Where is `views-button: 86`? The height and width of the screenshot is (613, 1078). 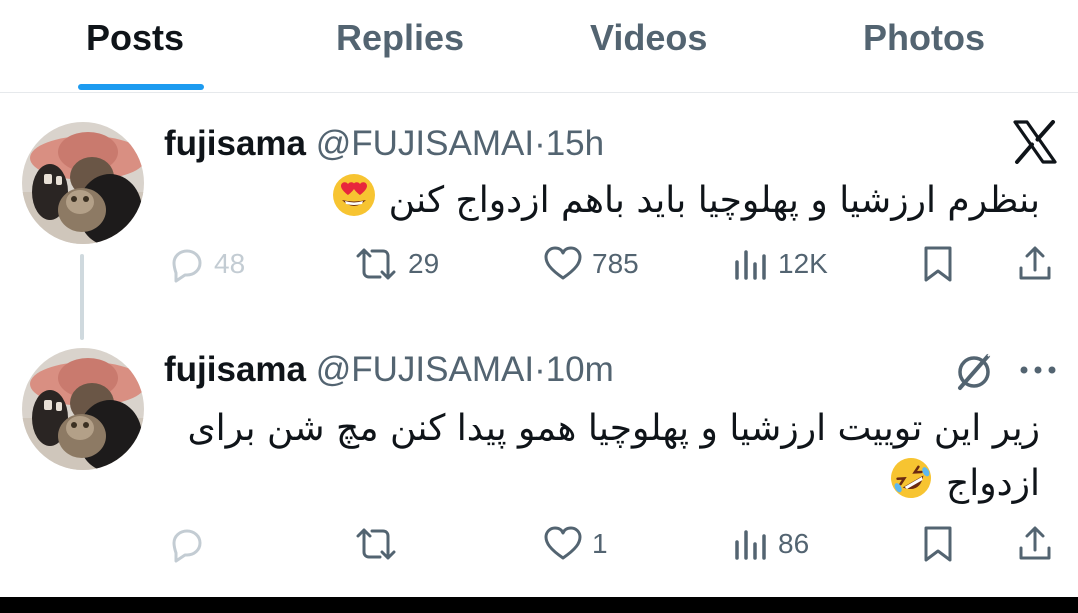 views-button: 86 is located at coordinates (770, 544).